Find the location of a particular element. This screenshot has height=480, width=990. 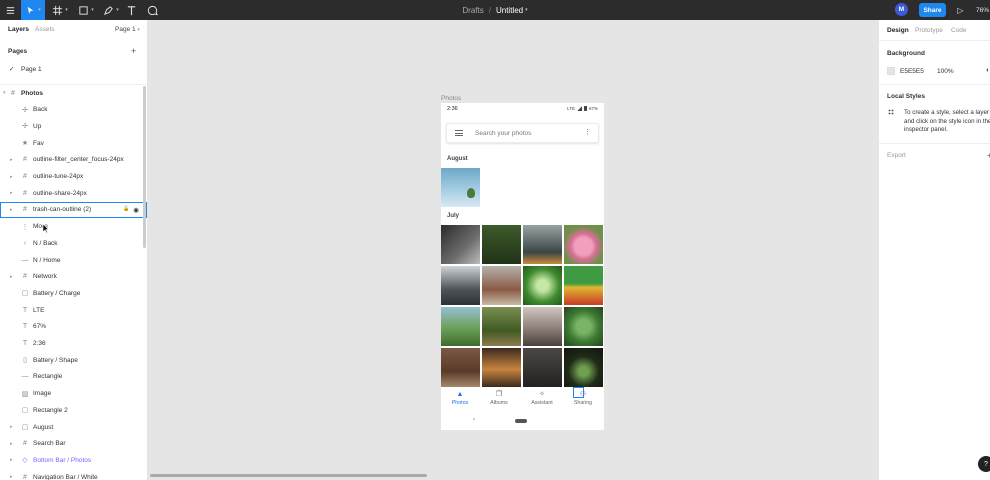

layer-row: T 67% is located at coordinates (73, 327).